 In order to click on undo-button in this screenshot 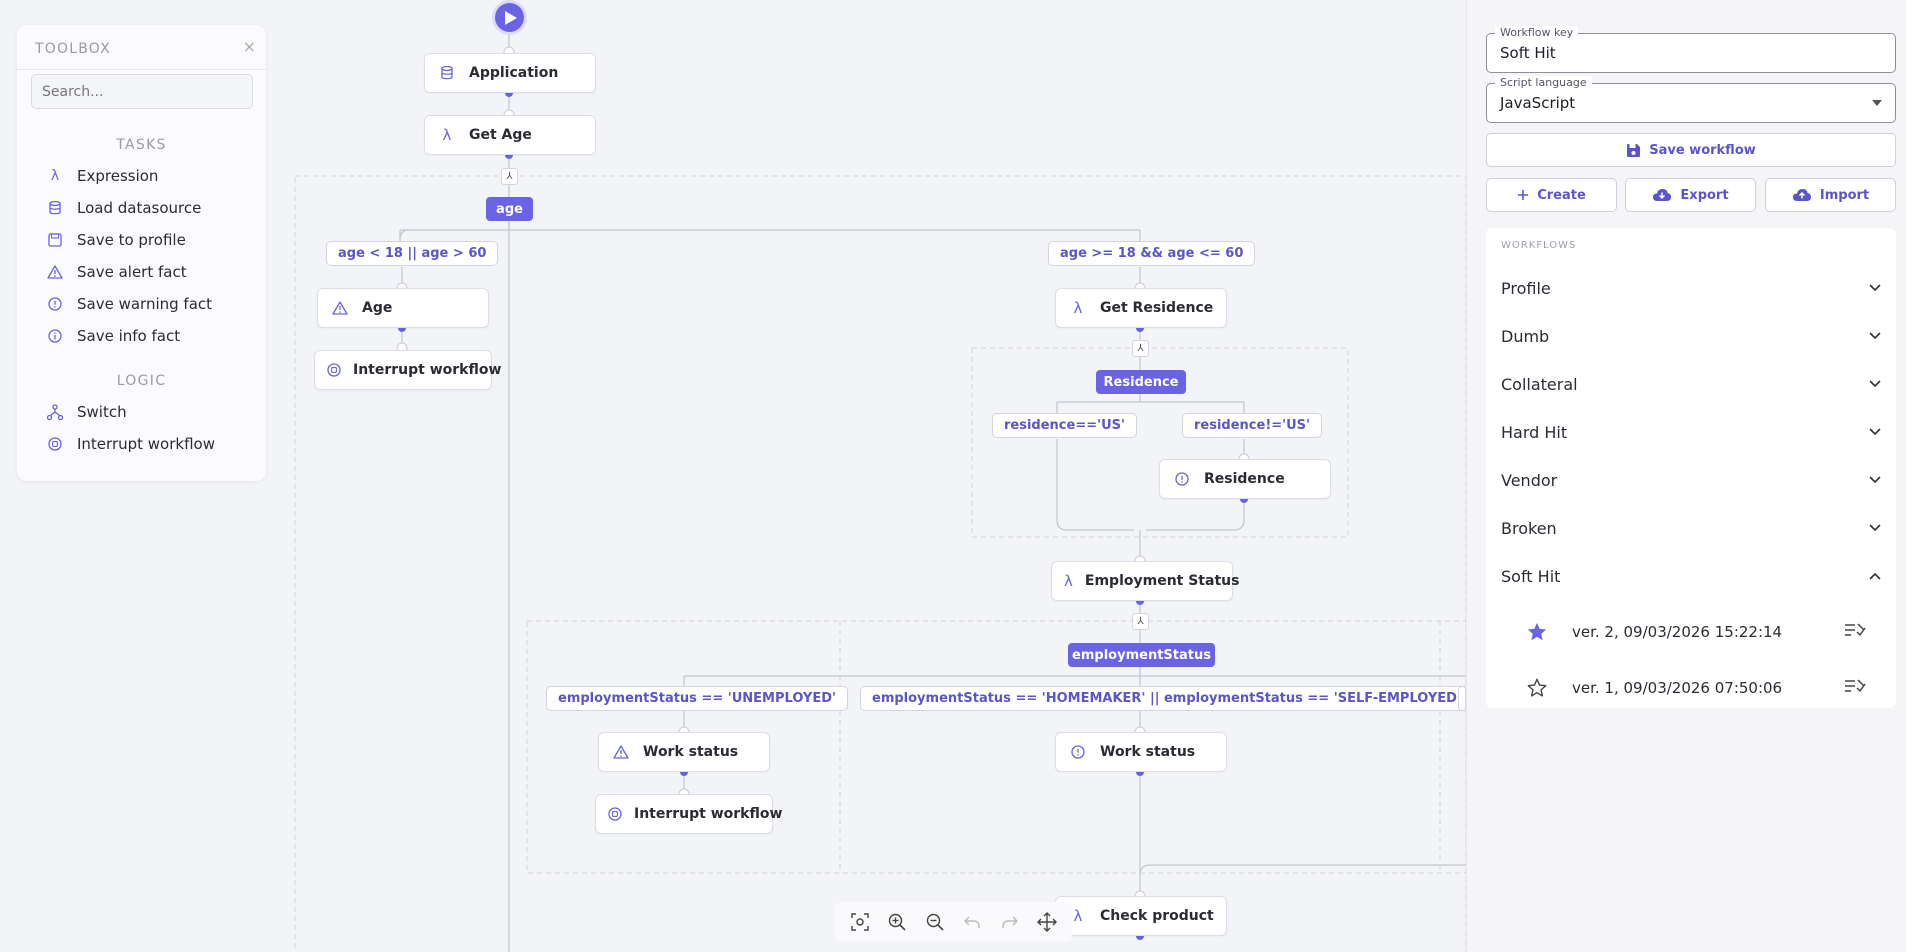, I will do `click(972, 922)`.